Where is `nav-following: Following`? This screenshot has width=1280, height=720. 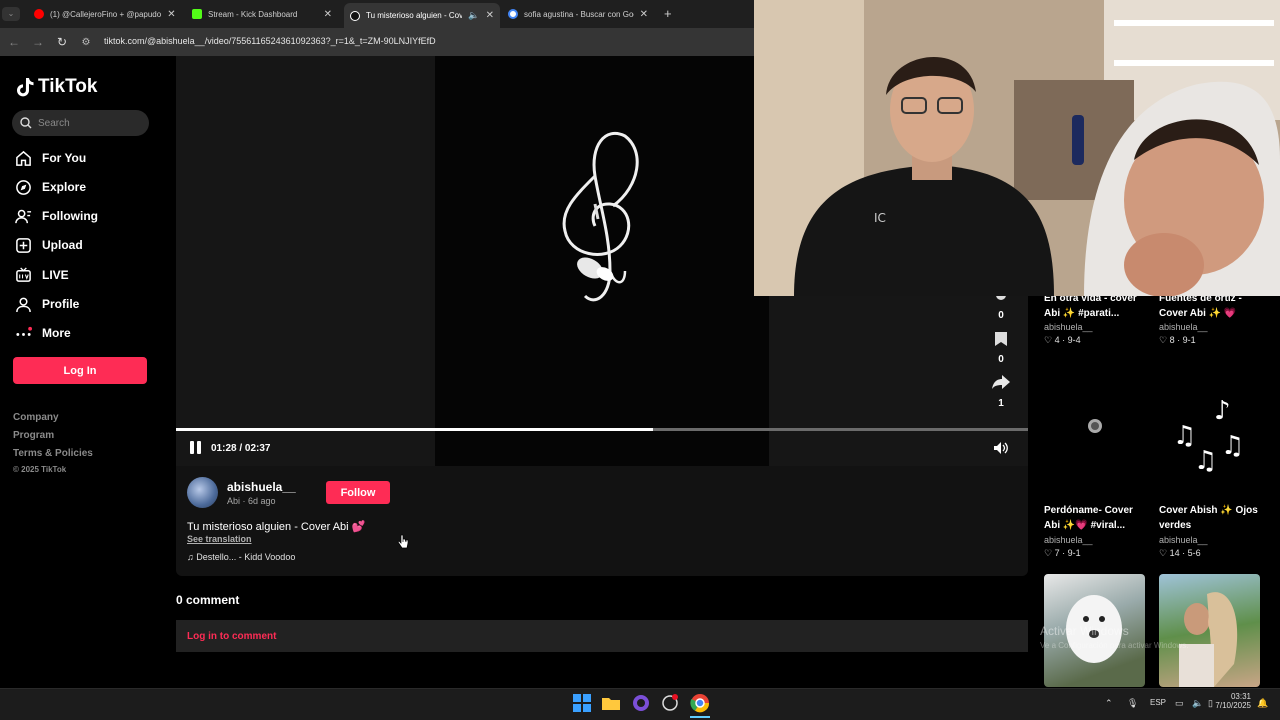 nav-following: Following is located at coordinates (56, 216).